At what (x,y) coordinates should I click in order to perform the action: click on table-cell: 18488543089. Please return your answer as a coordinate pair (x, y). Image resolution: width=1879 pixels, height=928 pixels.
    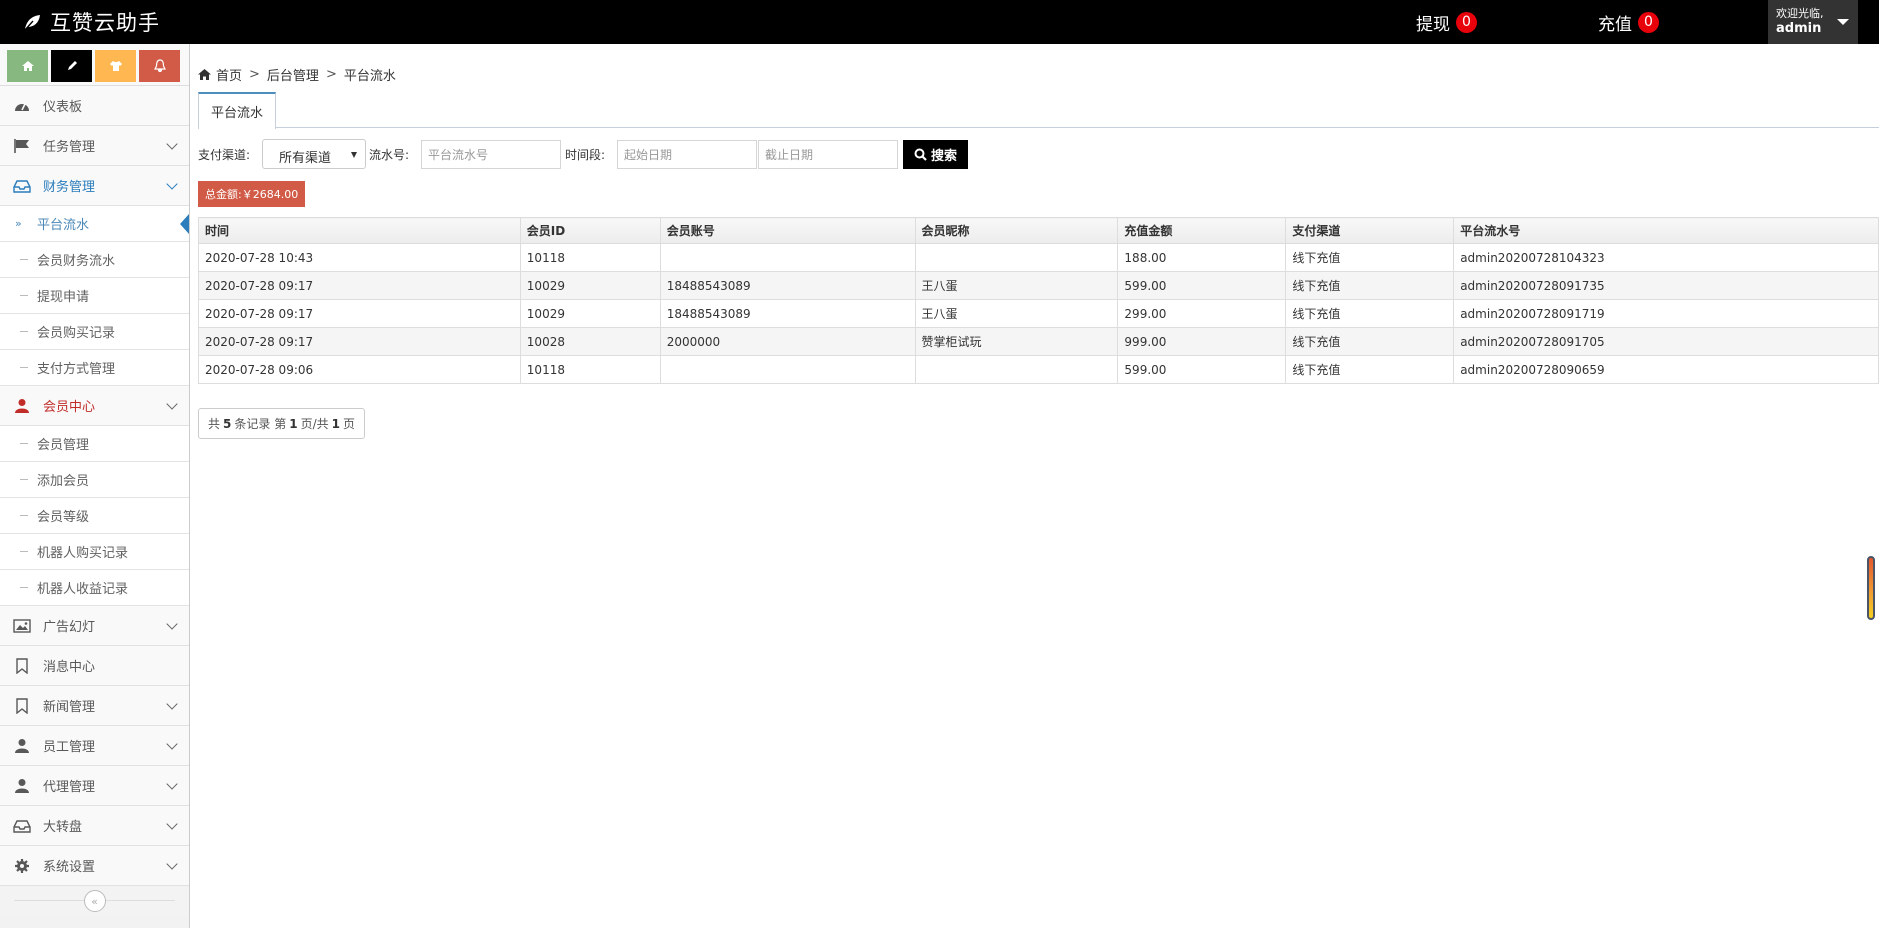
    Looking at the image, I should click on (787, 285).